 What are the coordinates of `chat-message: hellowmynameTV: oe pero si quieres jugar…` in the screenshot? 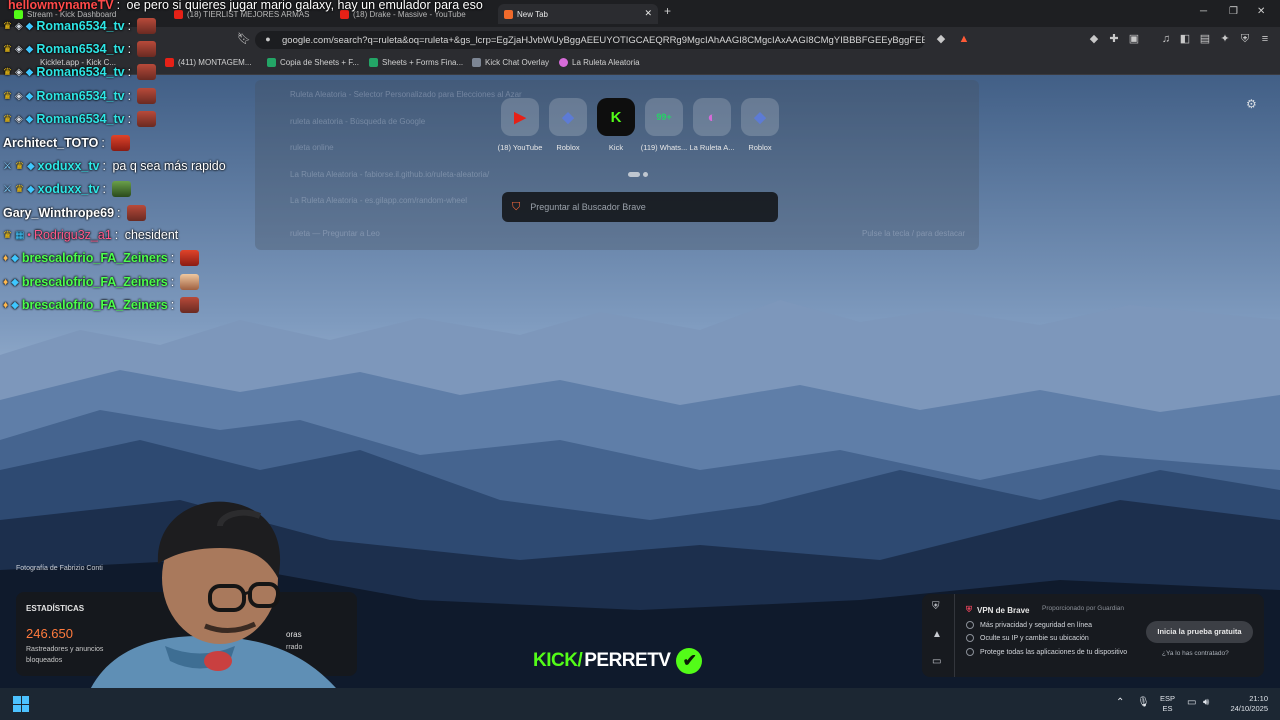 It's located at (245, 6).